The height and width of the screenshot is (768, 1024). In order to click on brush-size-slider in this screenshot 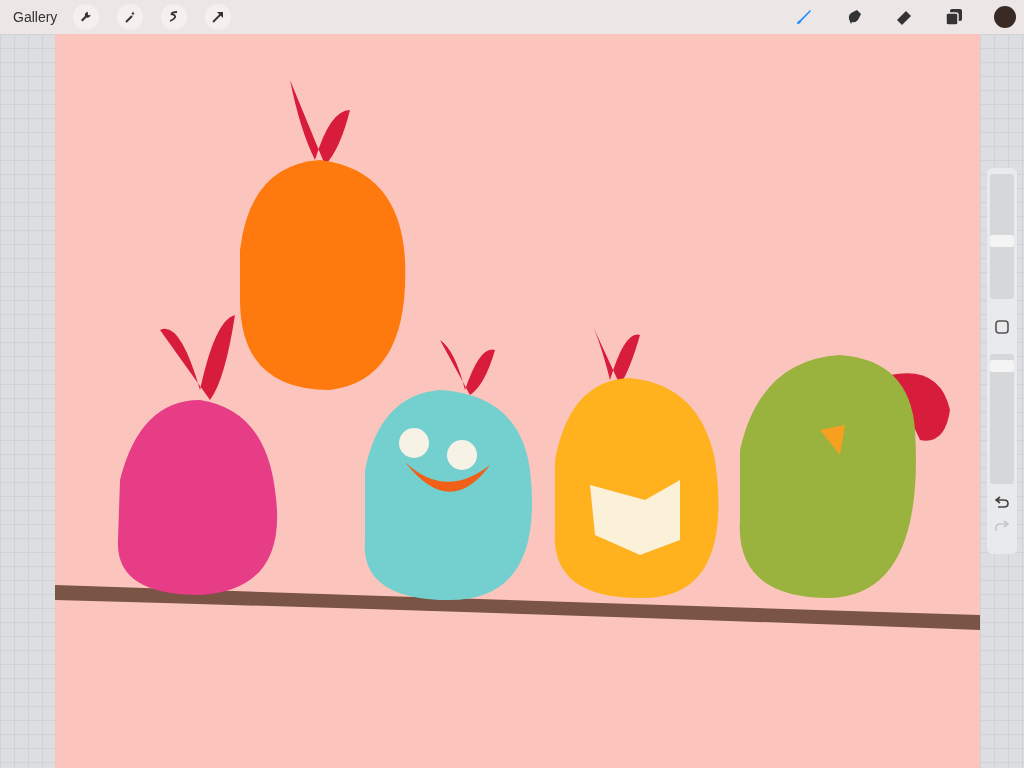, I will do `click(1002, 236)`.